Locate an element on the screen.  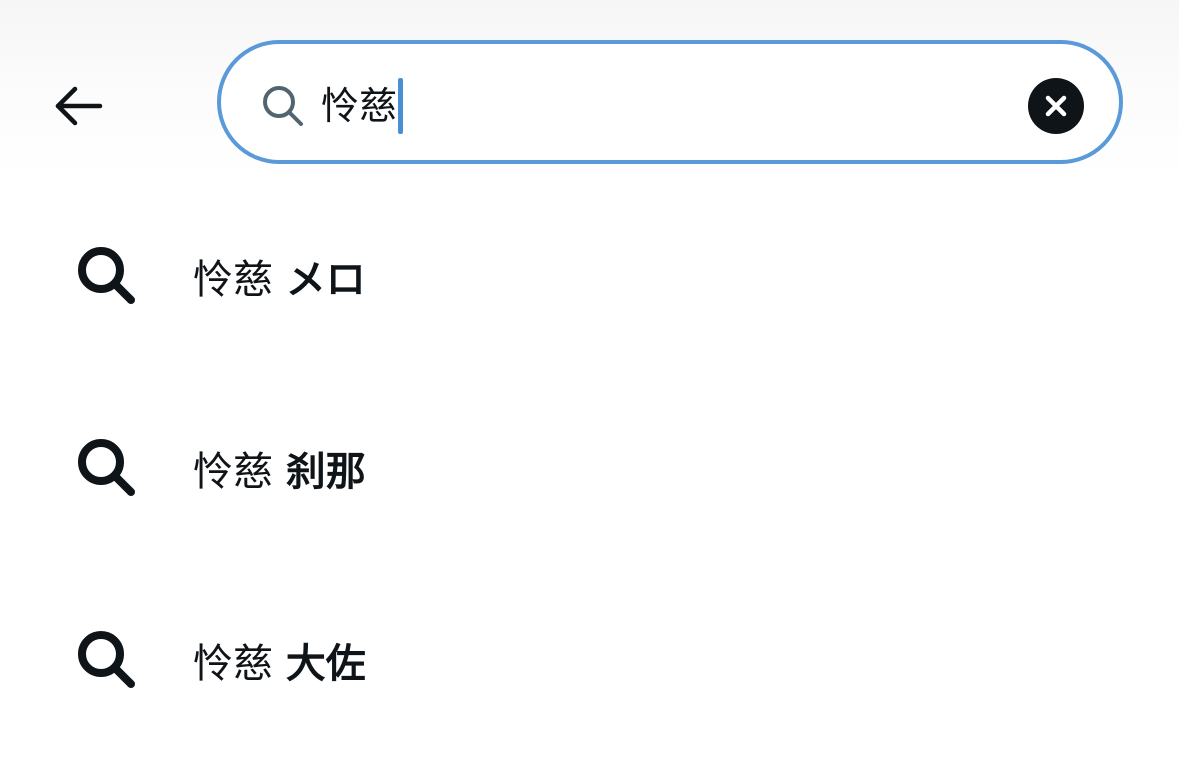
text-caret is located at coordinates (401, 106).